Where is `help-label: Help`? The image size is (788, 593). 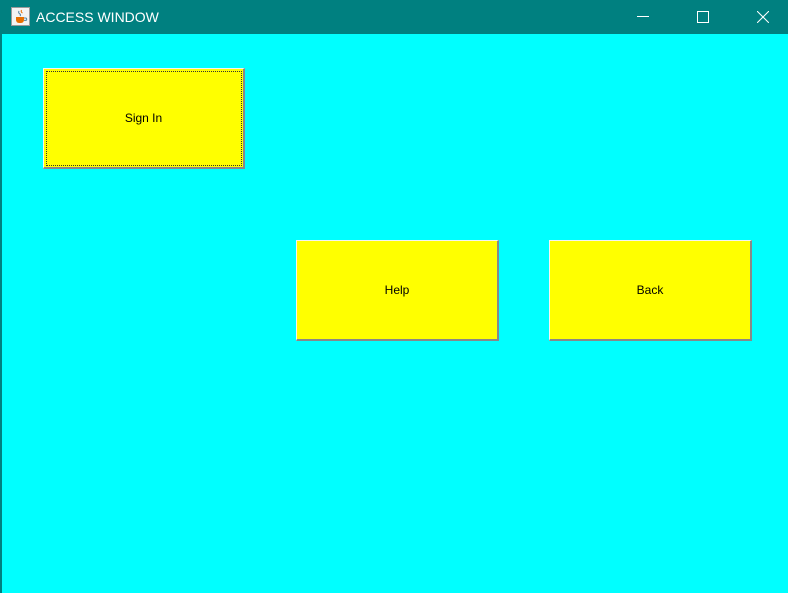 help-label: Help is located at coordinates (397, 290).